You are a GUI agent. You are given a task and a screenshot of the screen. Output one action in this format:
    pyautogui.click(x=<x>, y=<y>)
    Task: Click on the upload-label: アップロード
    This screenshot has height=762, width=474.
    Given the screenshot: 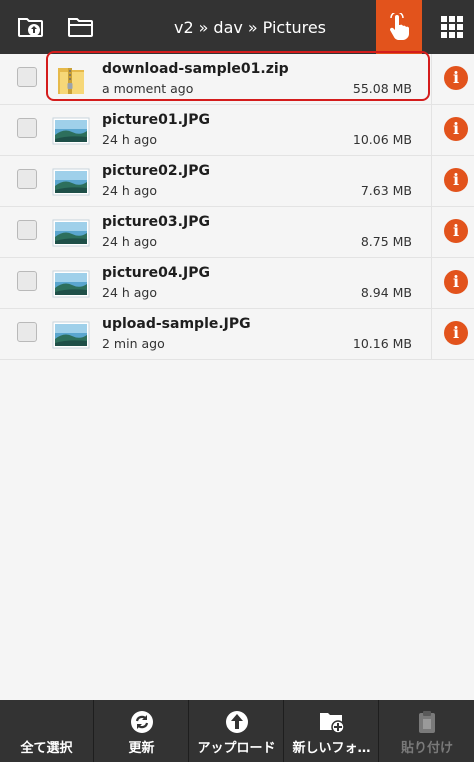 What is the action you would take?
    pyautogui.click(x=236, y=748)
    